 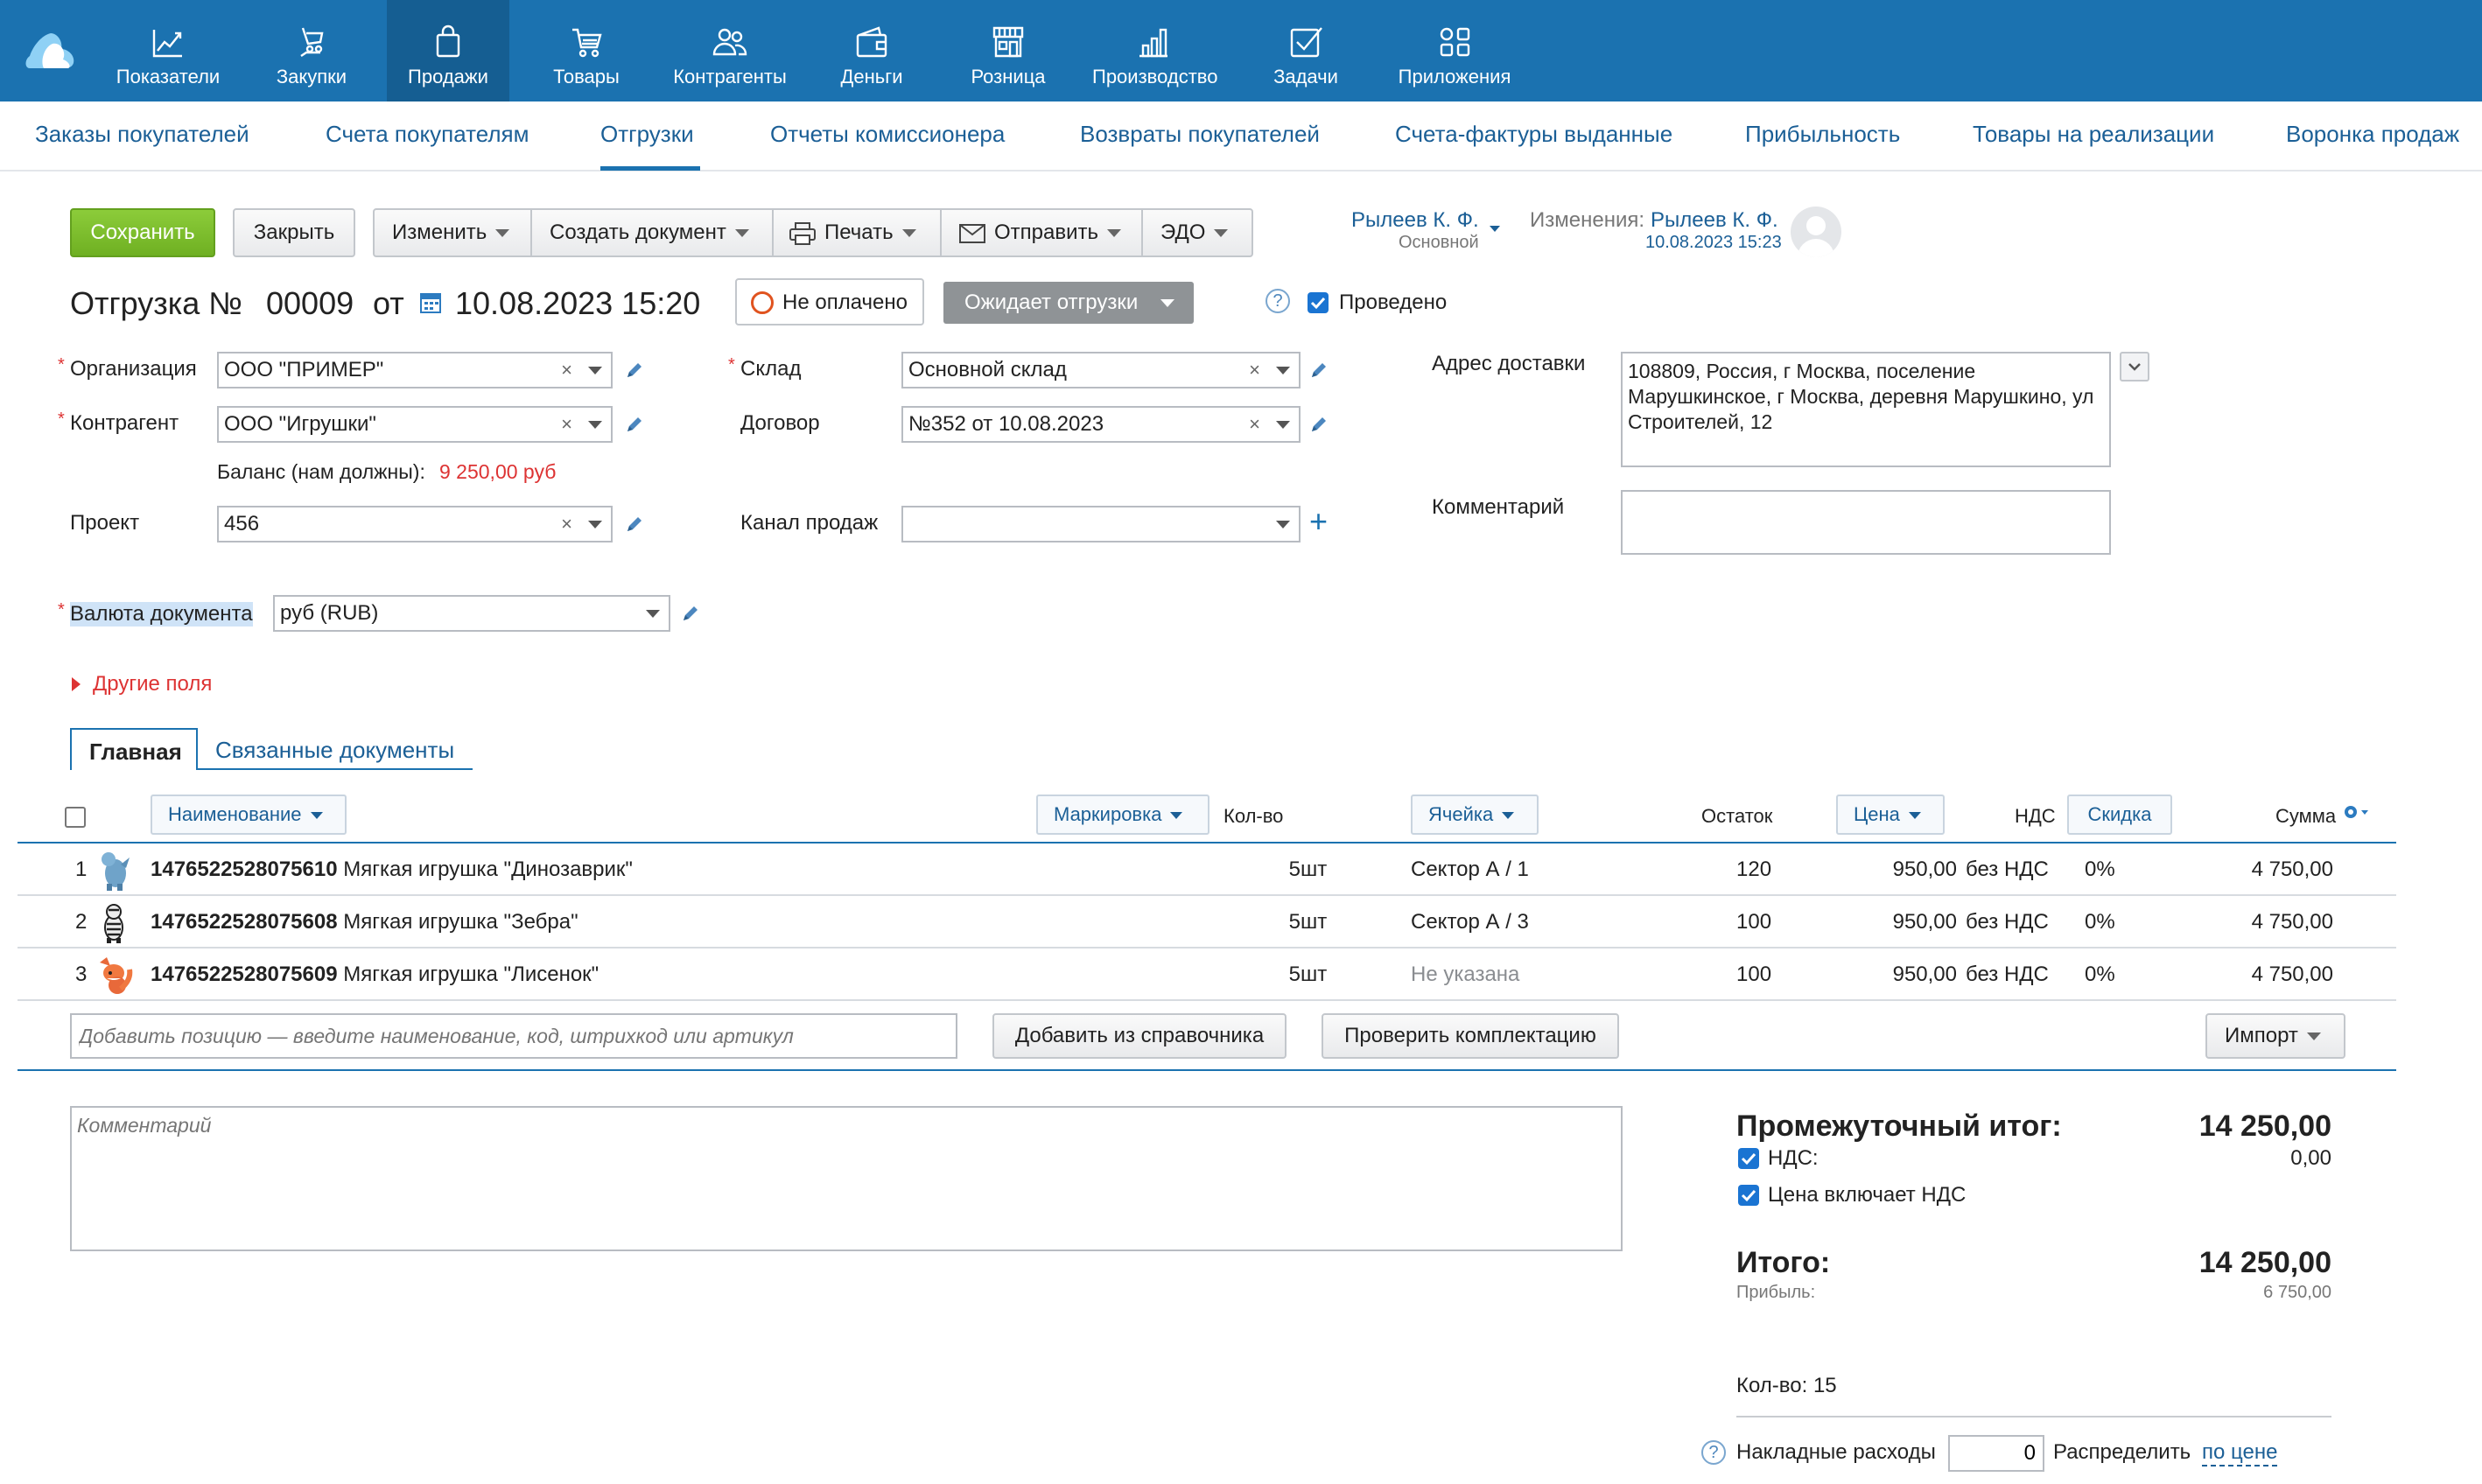 I want to click on nav-item-money: Деньги, so click(x=871, y=51).